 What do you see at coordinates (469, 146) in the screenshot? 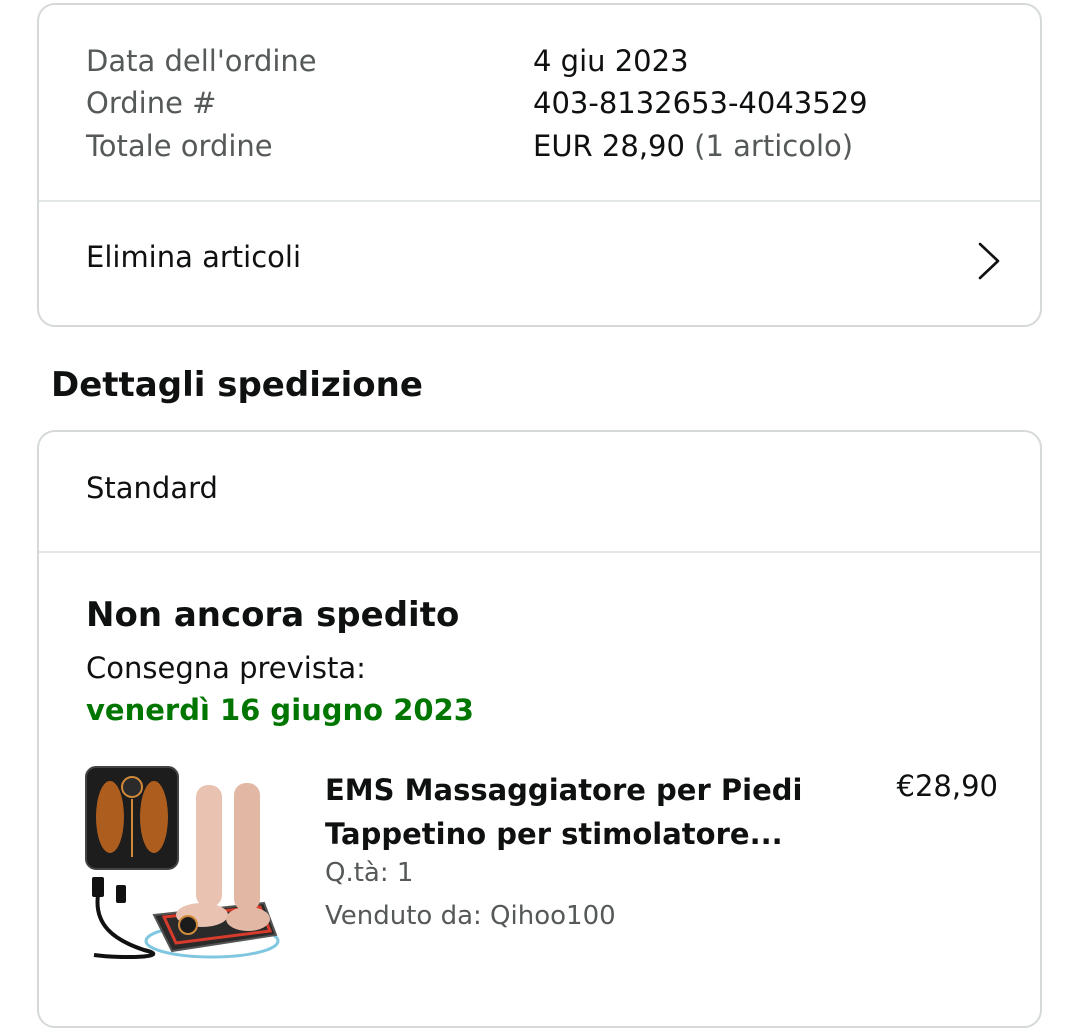
I see `order-total-row: Totale ordine EUR 28,90 (1 articolo)` at bounding box center [469, 146].